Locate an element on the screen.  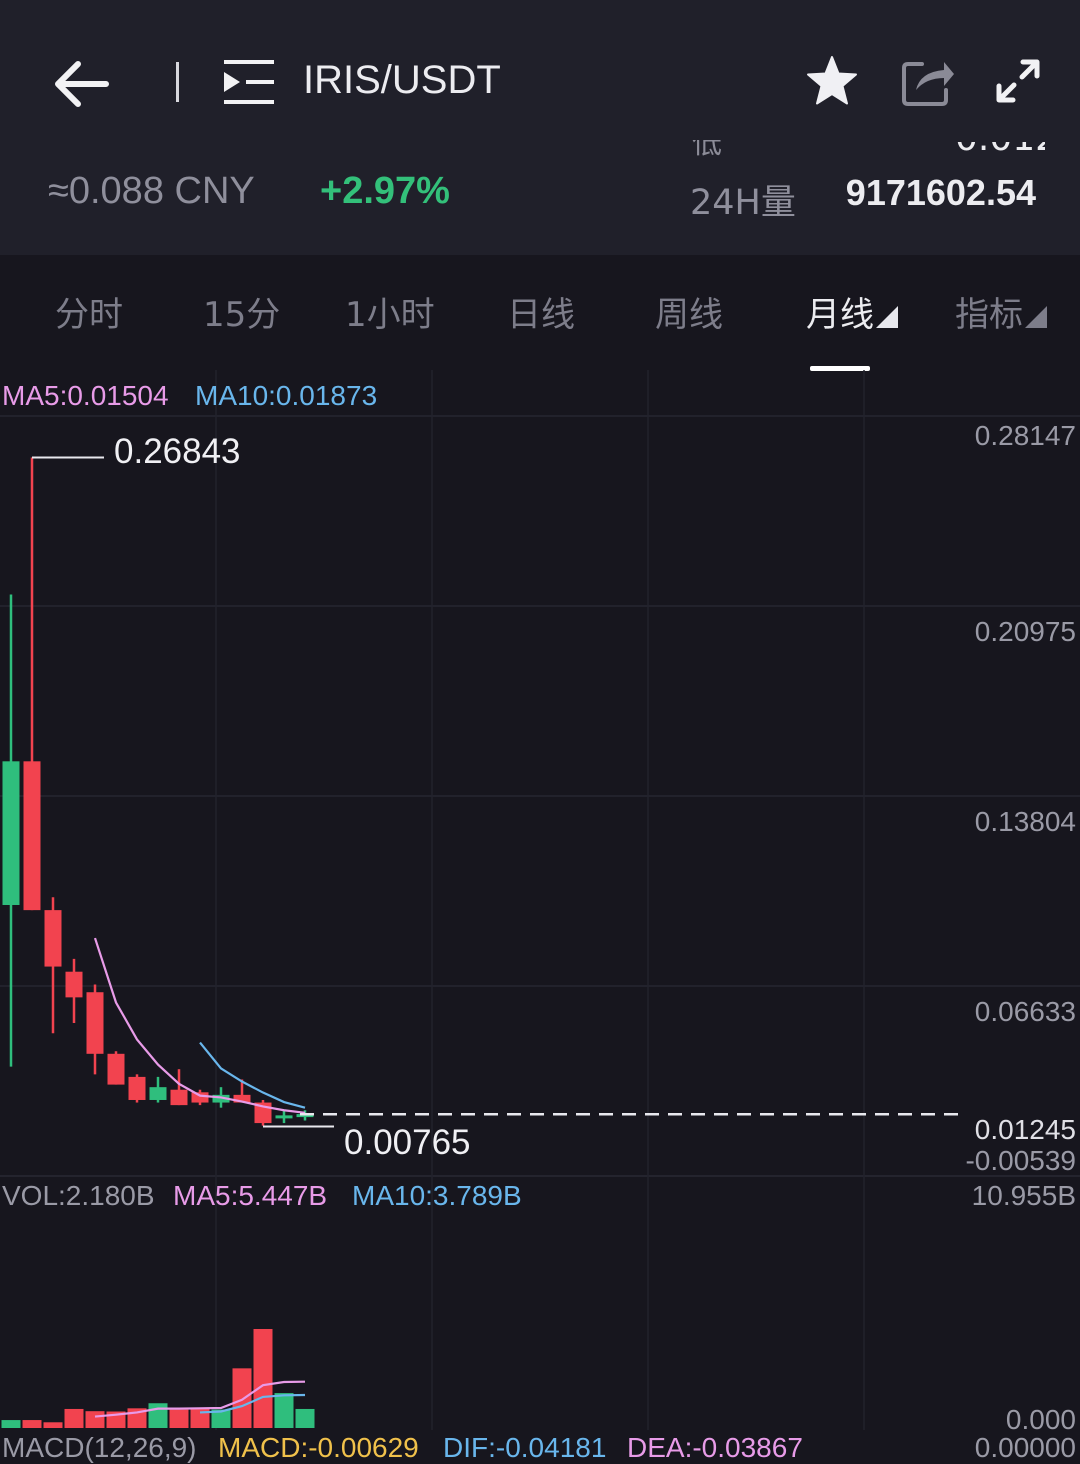
page-title: IRIS/USDT is located at coordinates (402, 80).